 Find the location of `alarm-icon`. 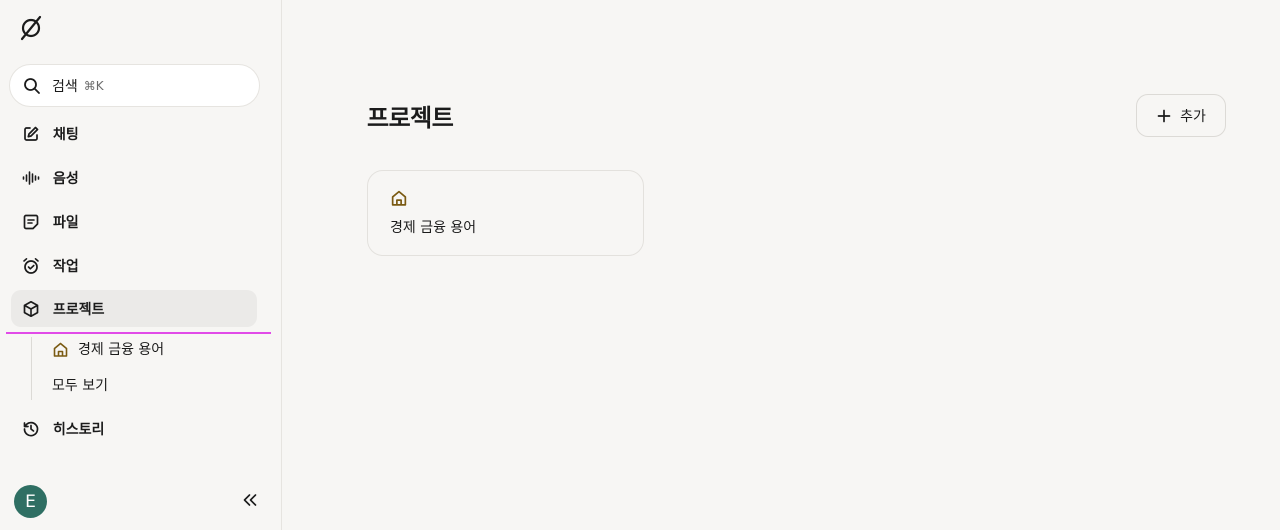

alarm-icon is located at coordinates (31, 266).